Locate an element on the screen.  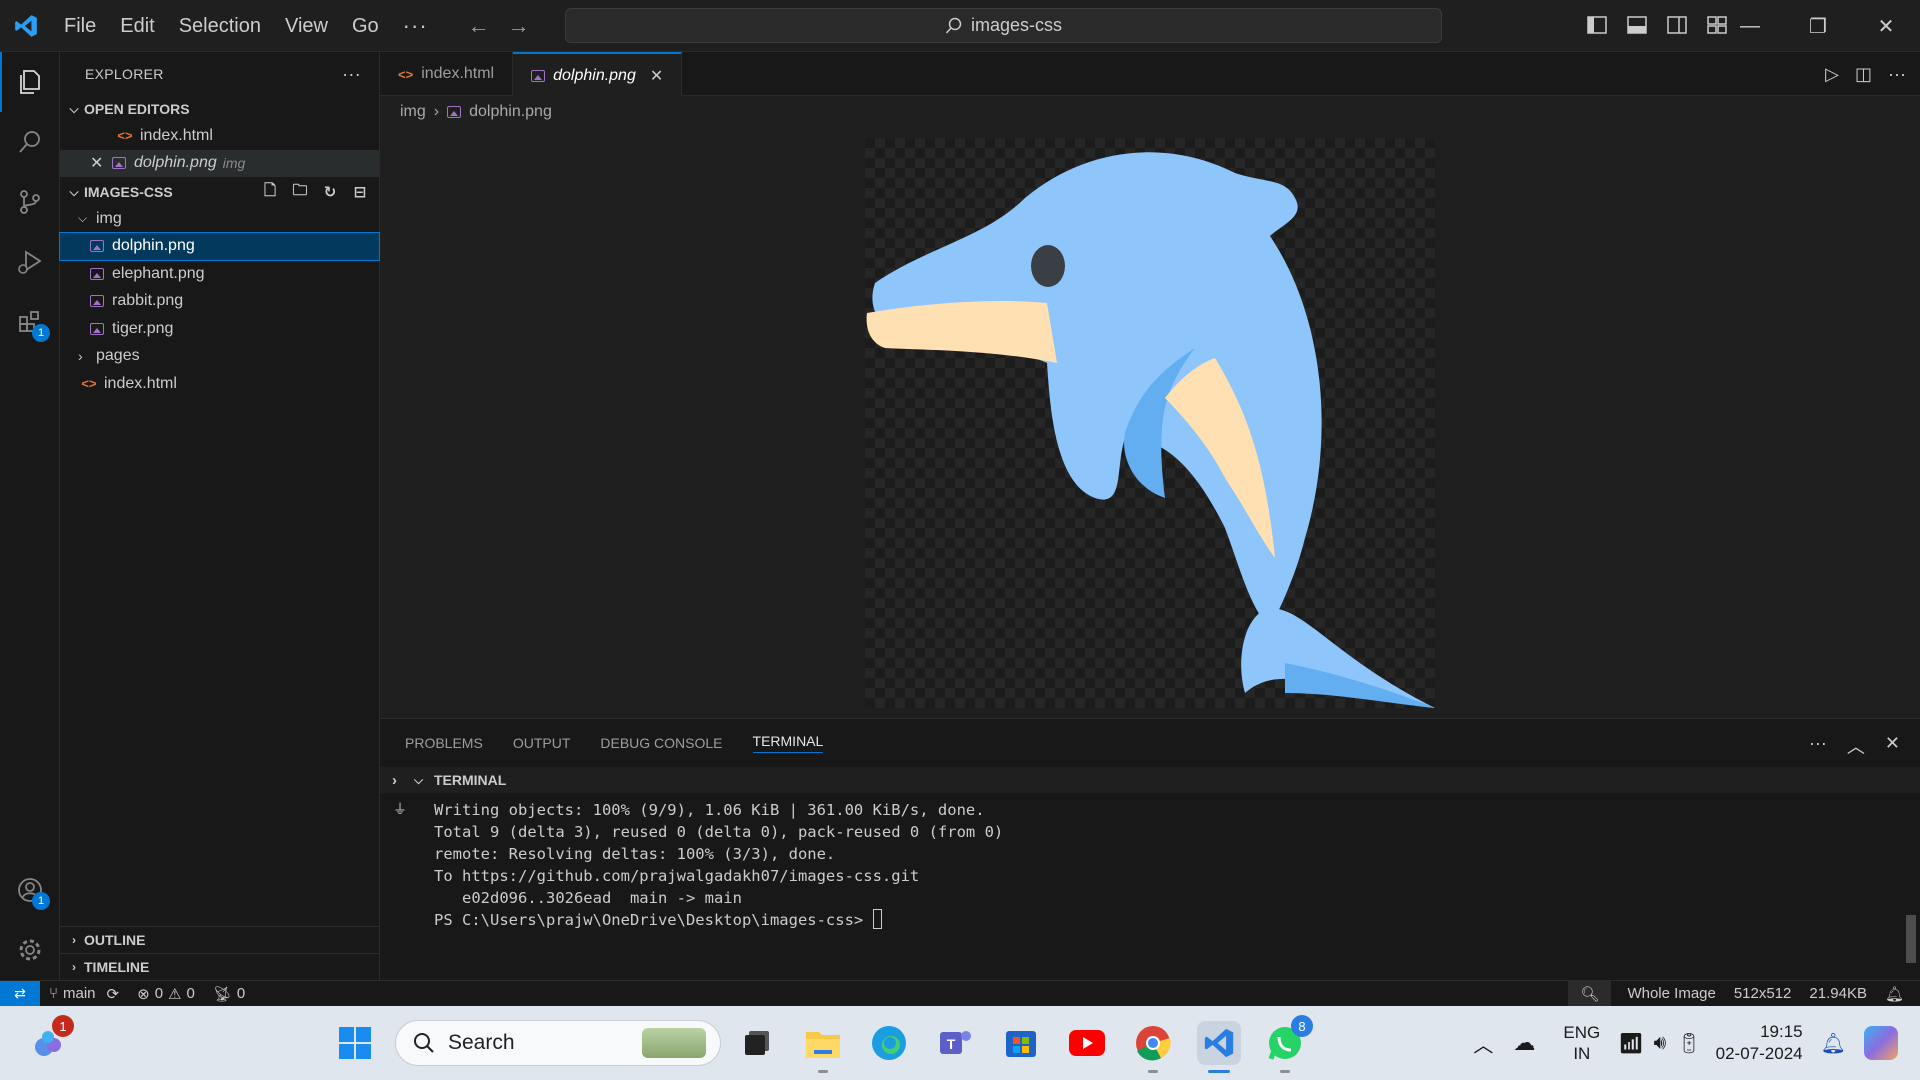
menu-more-button: ··· is located at coordinates (415, 26).